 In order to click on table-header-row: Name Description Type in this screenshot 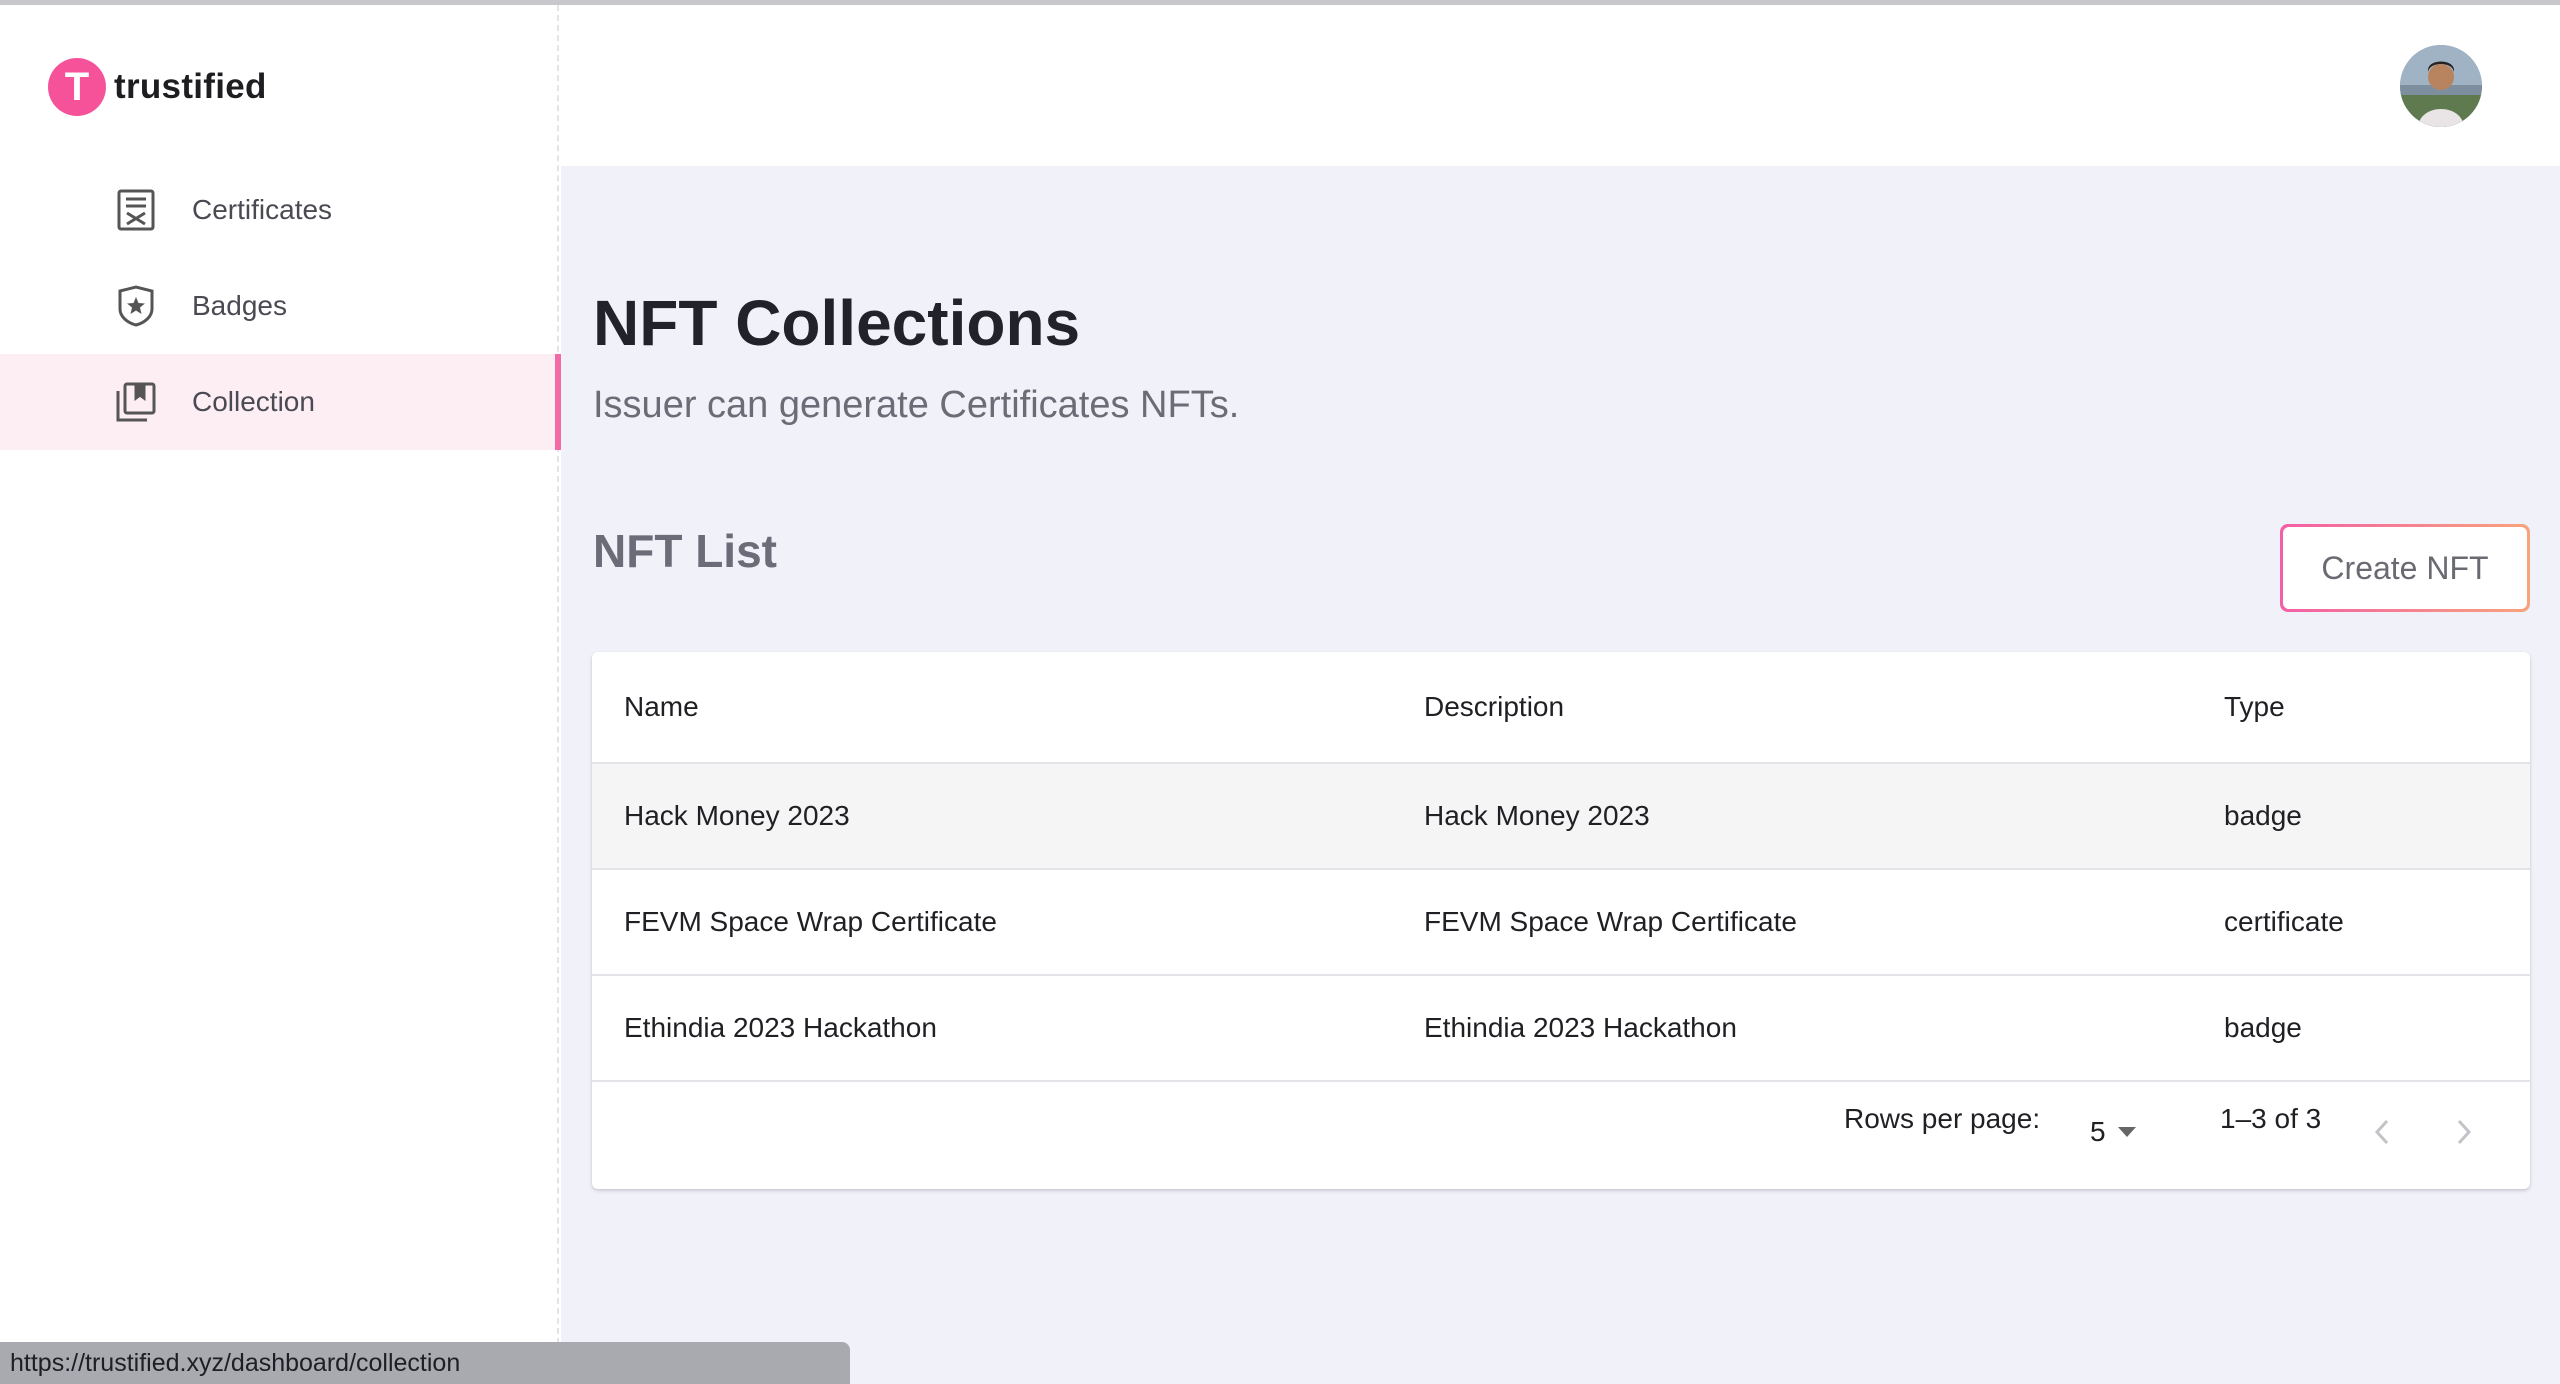, I will do `click(1561, 708)`.